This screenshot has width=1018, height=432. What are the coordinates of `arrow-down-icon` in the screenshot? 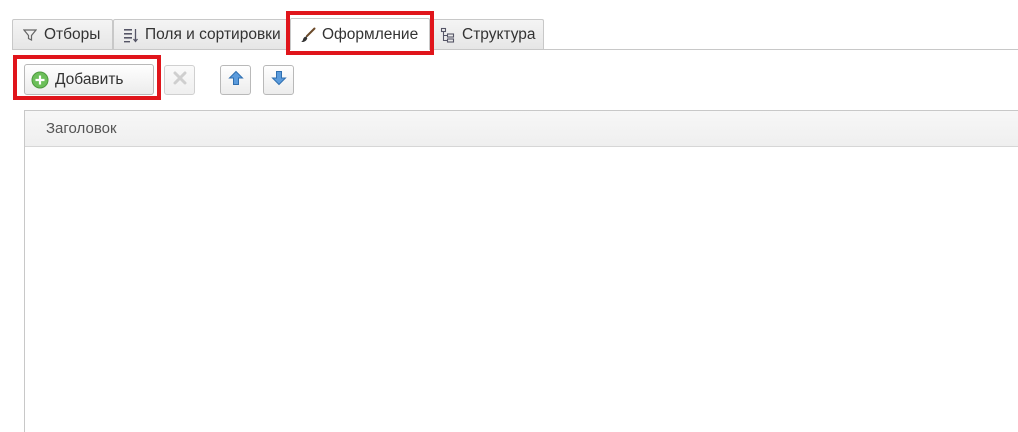 It's located at (278, 80).